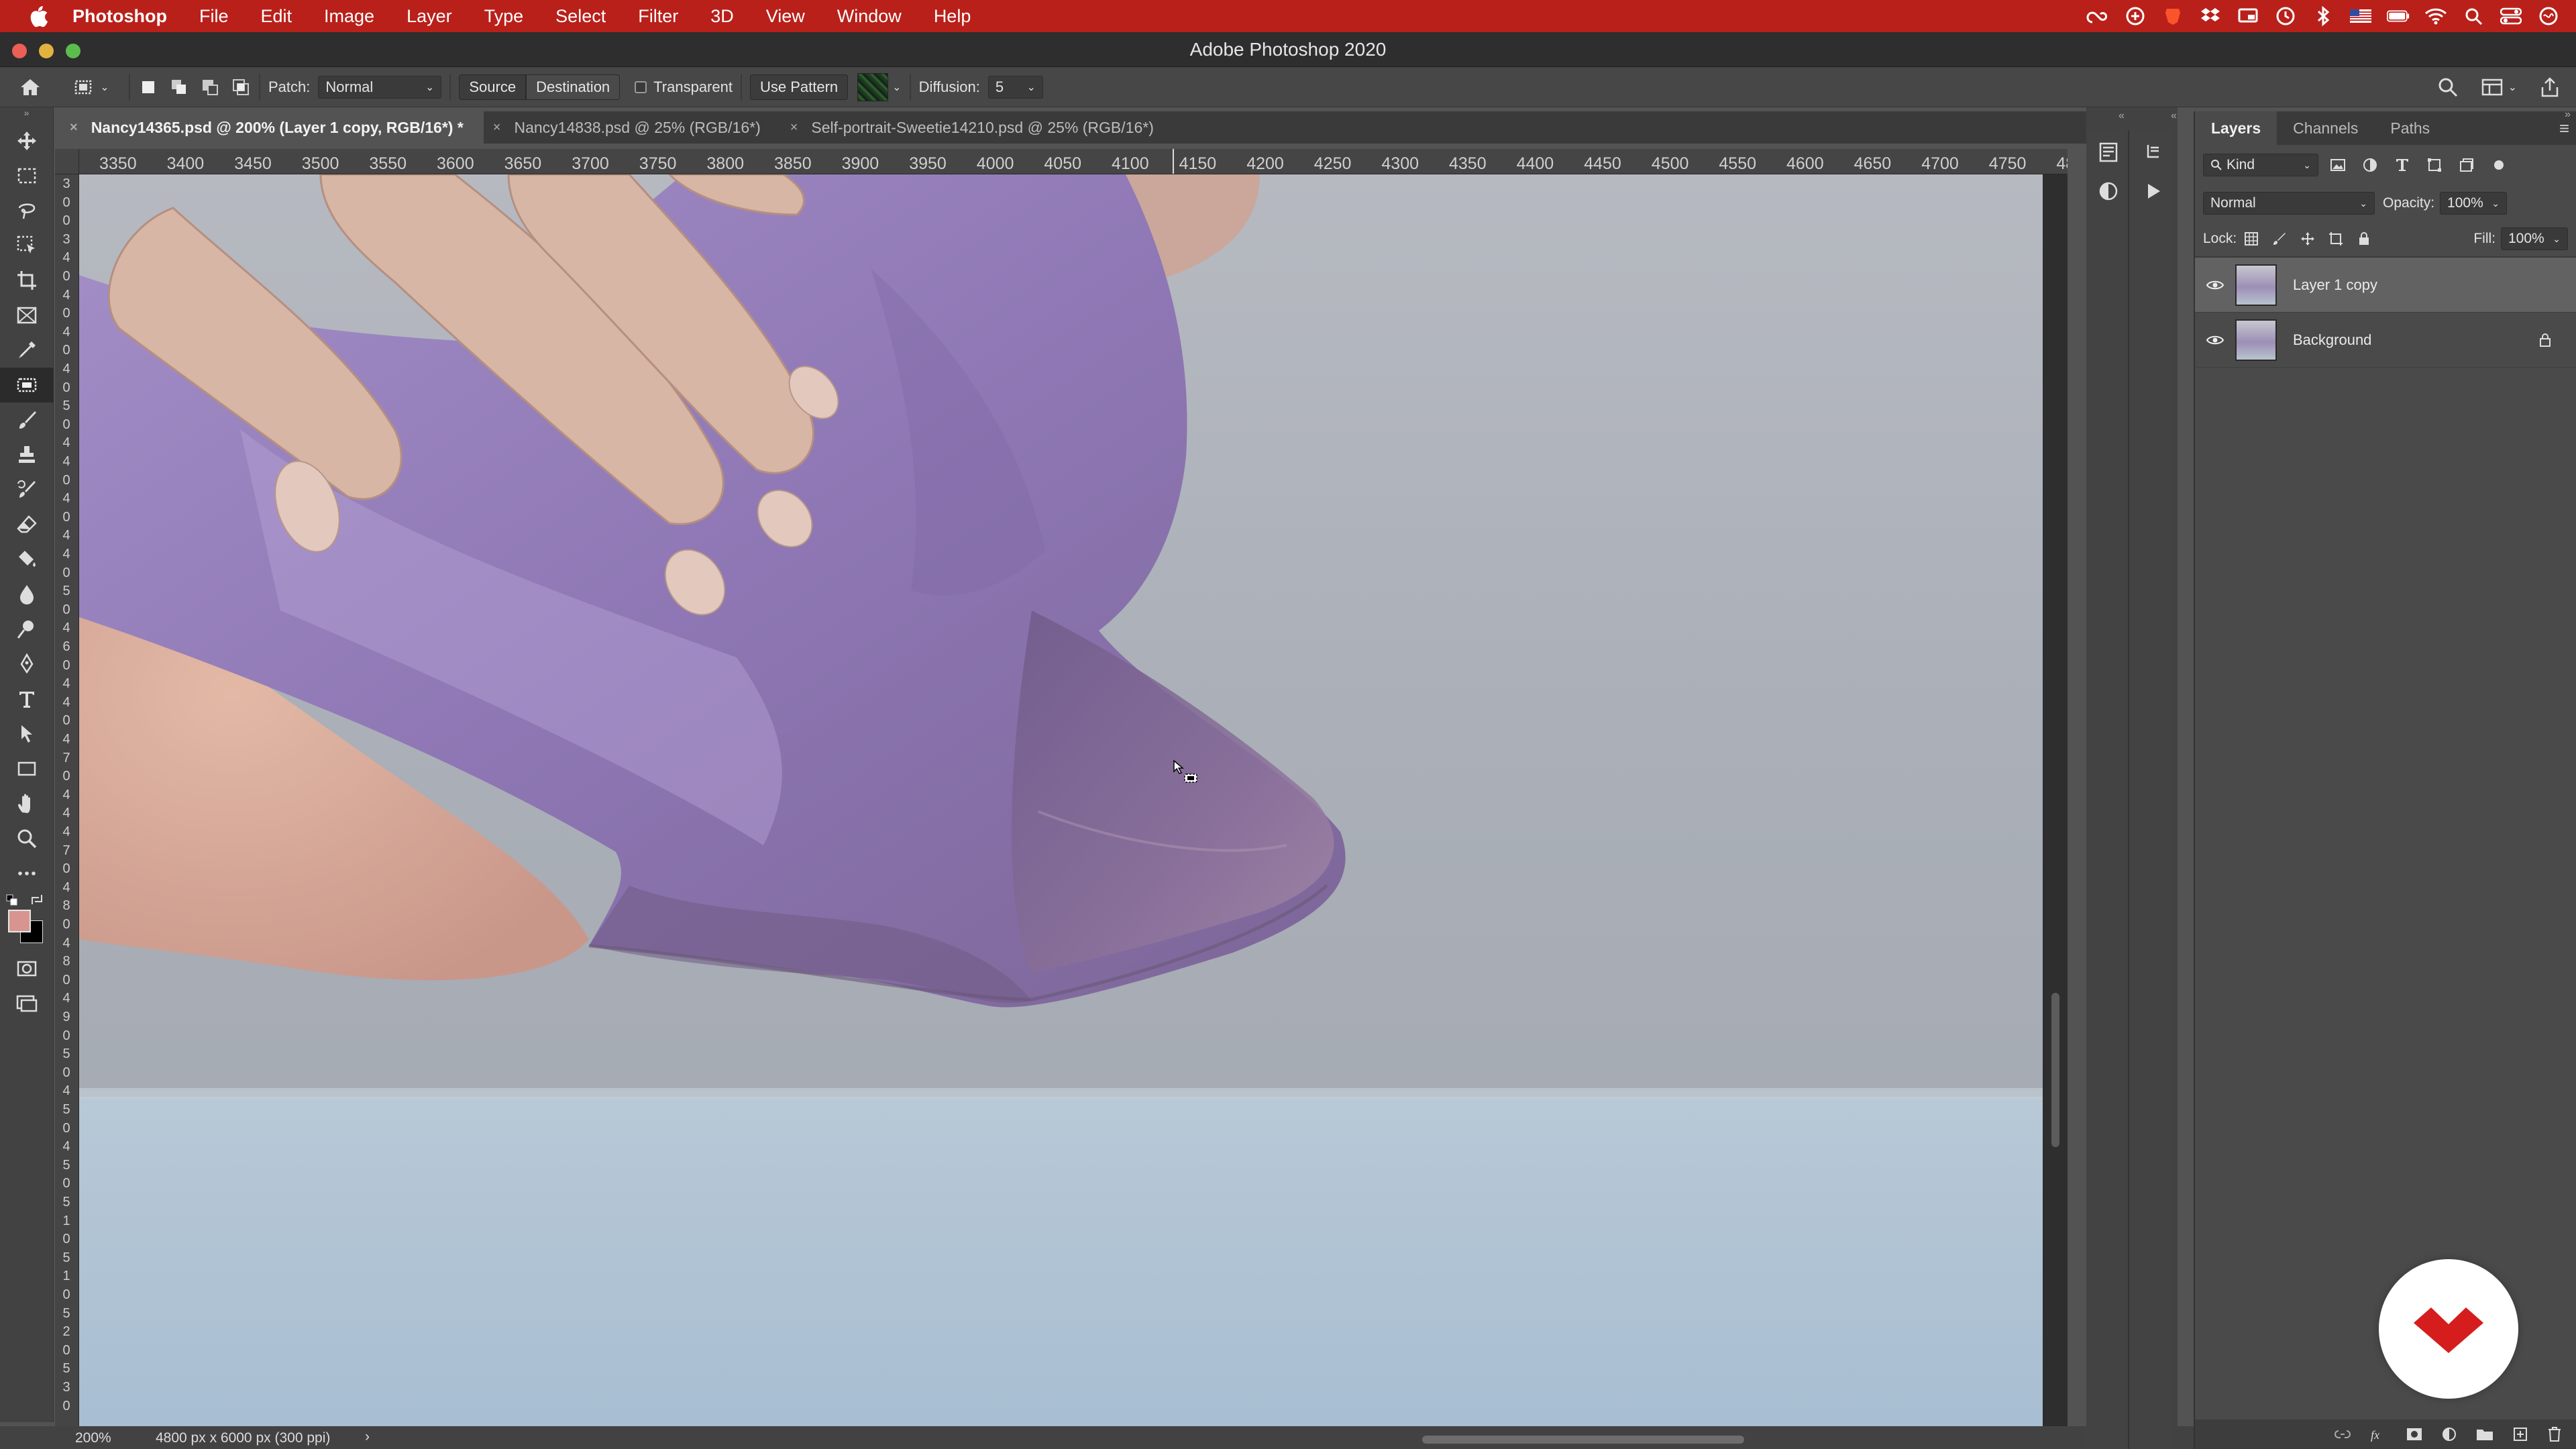  What do you see at coordinates (90, 87) in the screenshot?
I see `tool-preset-picker: ⌄` at bounding box center [90, 87].